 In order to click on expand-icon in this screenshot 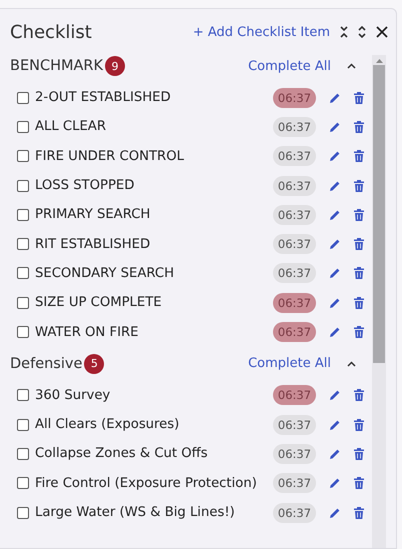, I will do `click(362, 32)`.